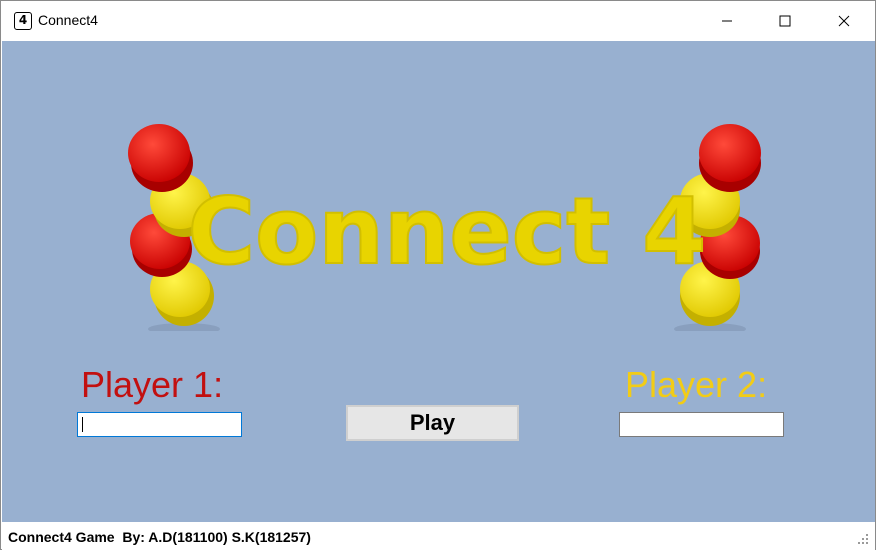 The width and height of the screenshot is (876, 550). I want to click on player2-label: Player 2:, so click(696, 384).